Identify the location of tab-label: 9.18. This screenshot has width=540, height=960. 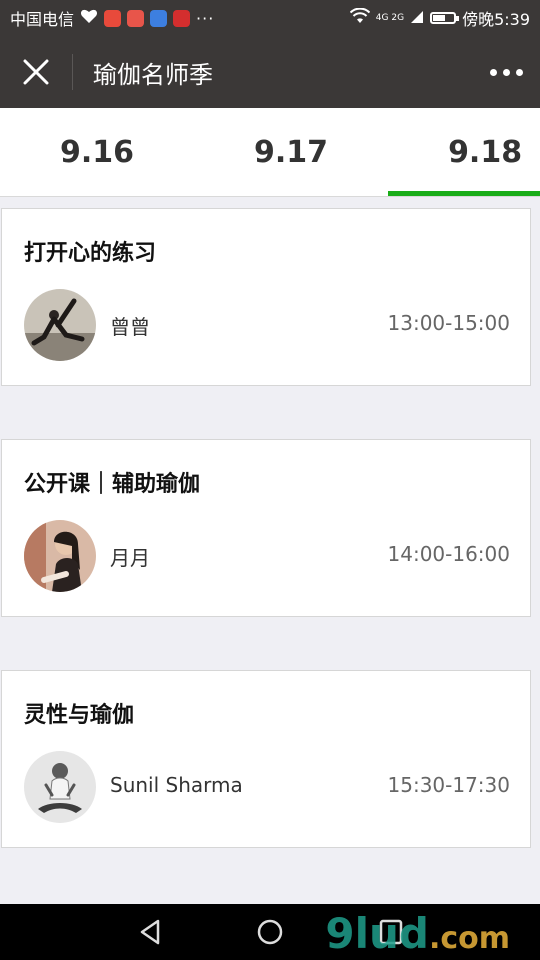
(485, 152).